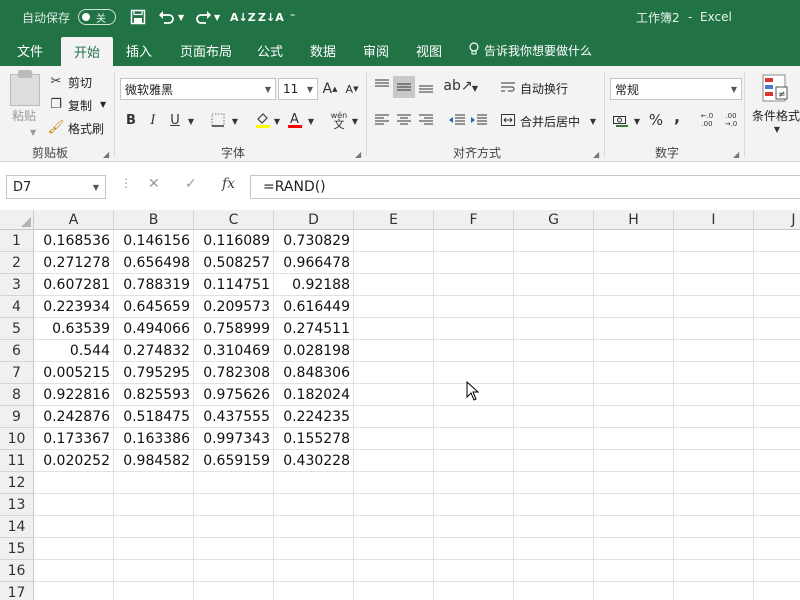 This screenshot has width=800, height=600. What do you see at coordinates (508, 120) in the screenshot?
I see `merge-center-icon` at bounding box center [508, 120].